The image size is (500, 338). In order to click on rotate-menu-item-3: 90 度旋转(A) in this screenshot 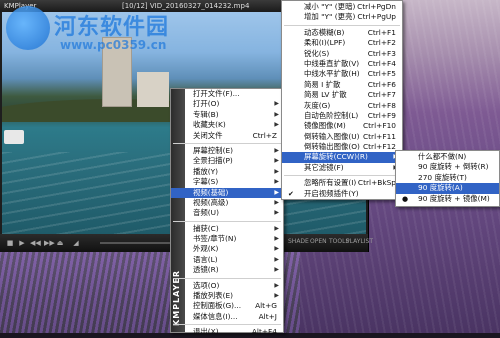, I will do `click(447, 188)`.